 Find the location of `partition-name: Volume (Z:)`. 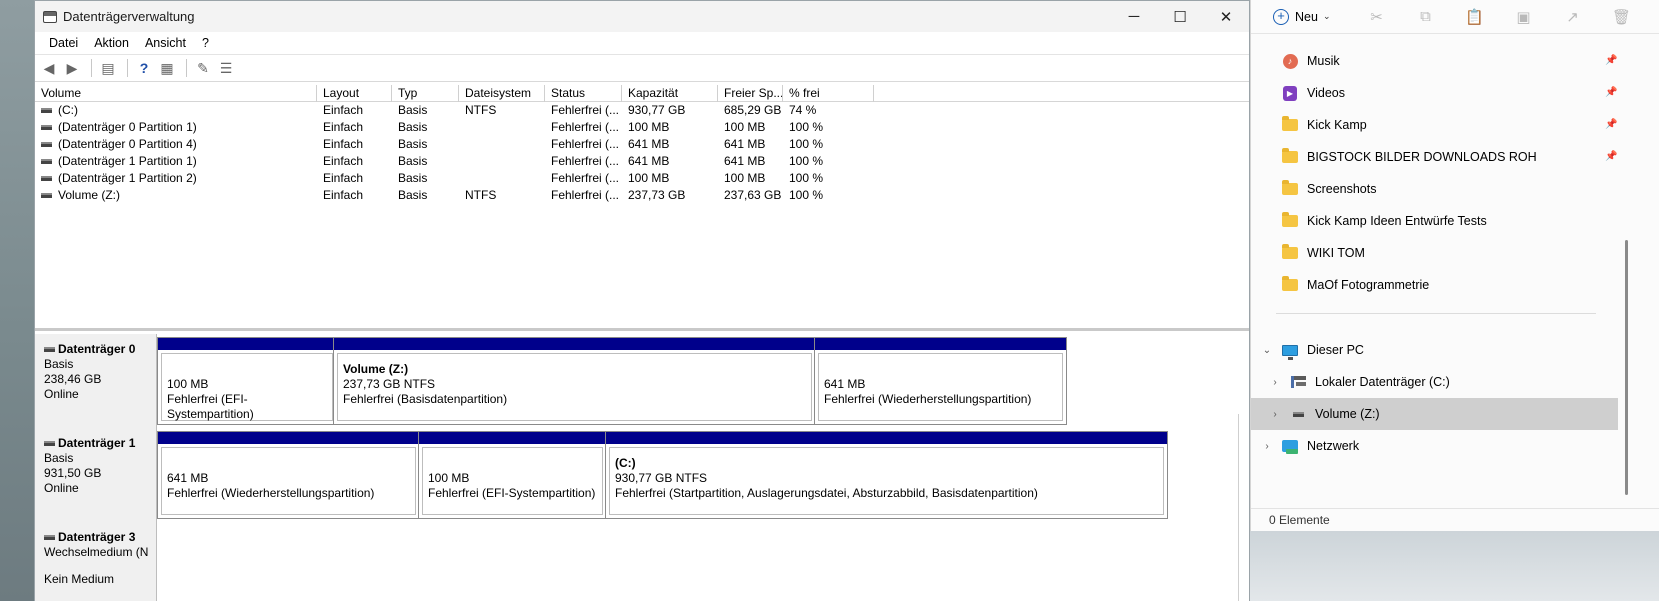

partition-name: Volume (Z:) is located at coordinates (376, 369).